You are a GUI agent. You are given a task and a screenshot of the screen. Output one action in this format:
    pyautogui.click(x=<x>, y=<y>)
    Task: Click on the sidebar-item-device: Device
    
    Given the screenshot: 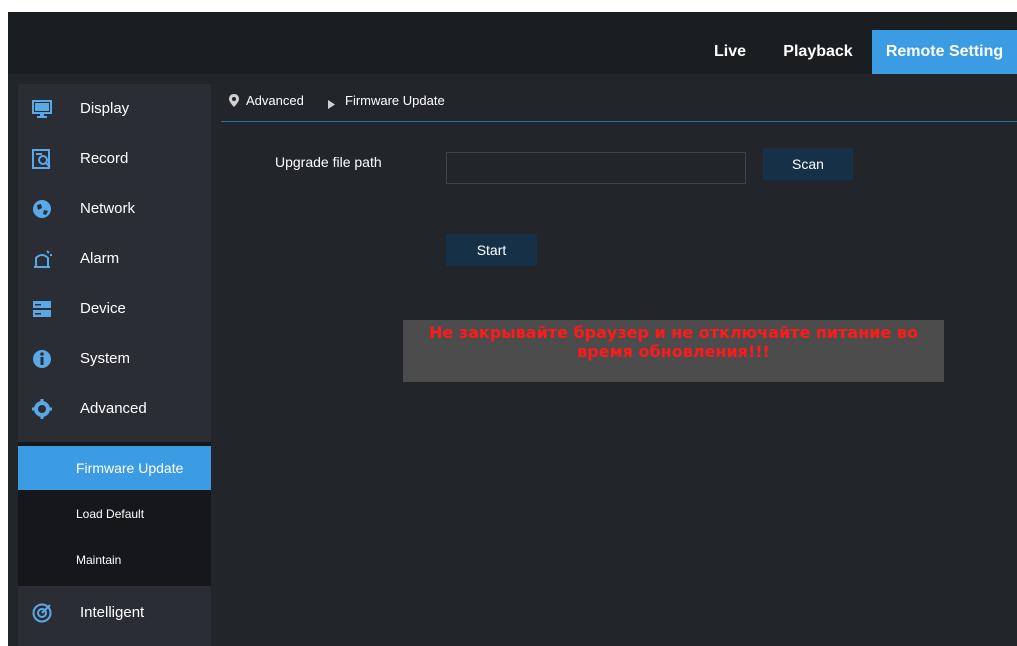 What is the action you would take?
    pyautogui.click(x=114, y=309)
    